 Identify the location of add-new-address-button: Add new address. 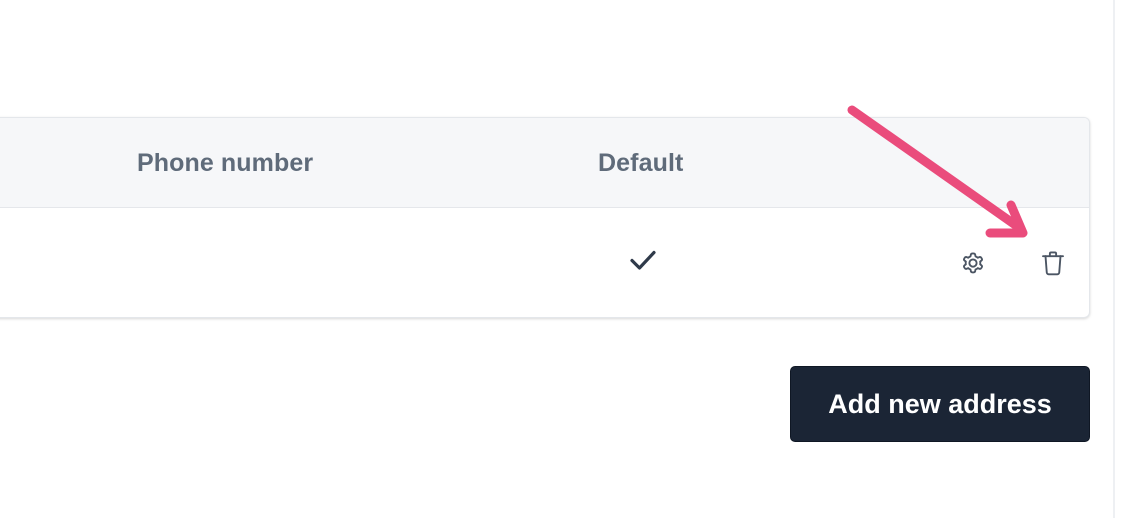
(940, 404).